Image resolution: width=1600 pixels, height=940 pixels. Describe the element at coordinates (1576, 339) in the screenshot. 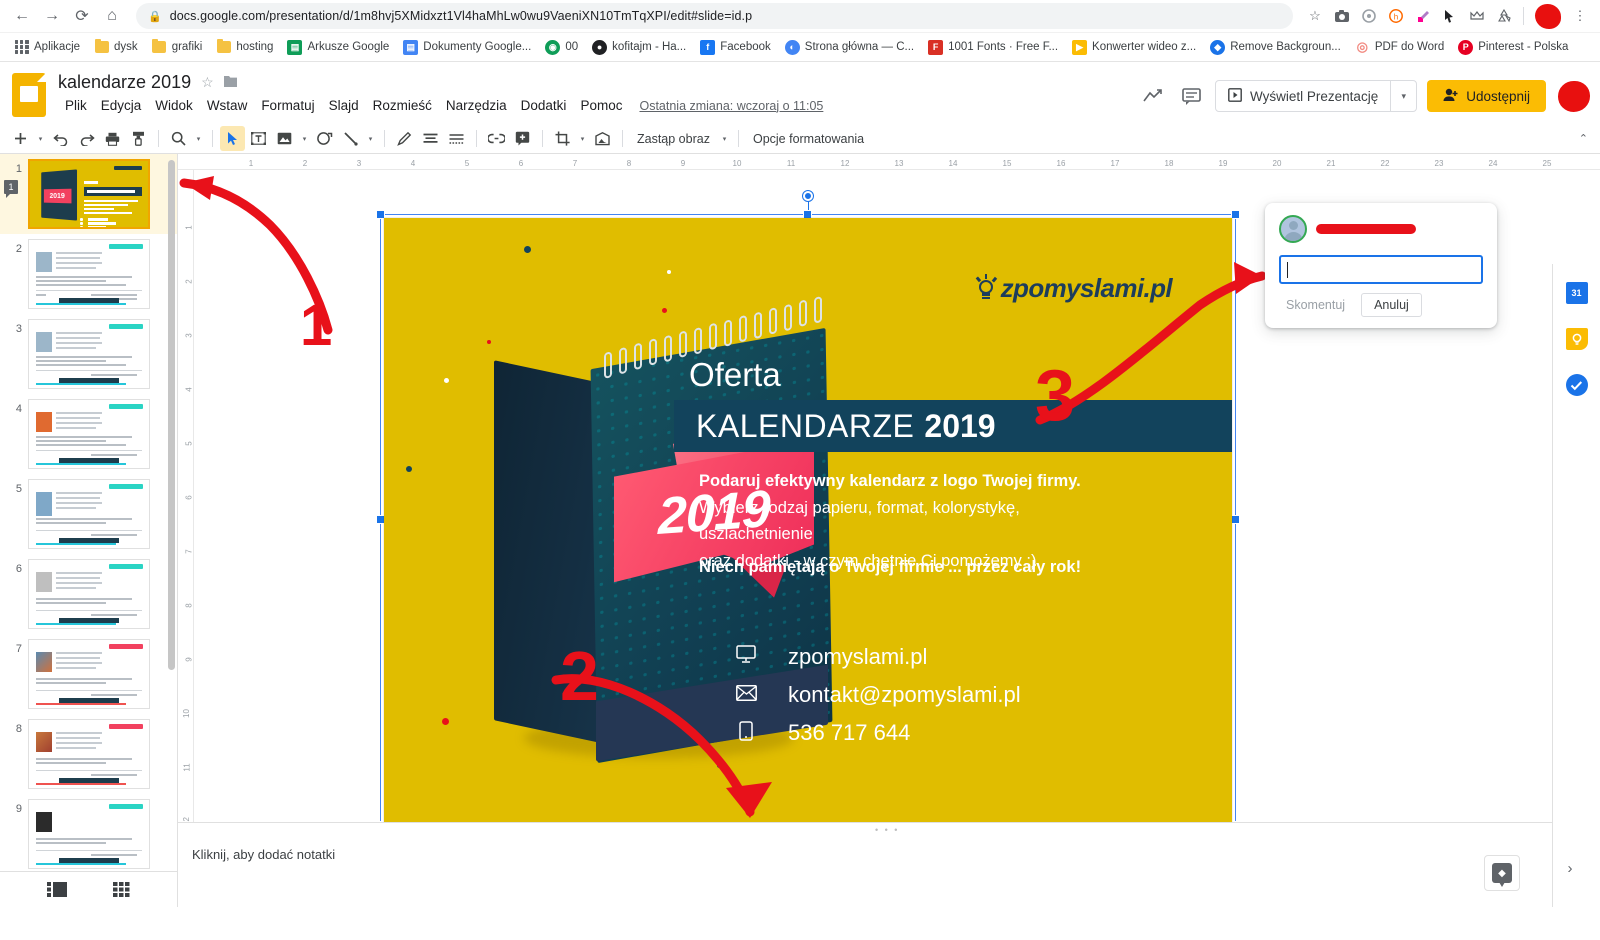

I see `google-keep-icon` at that location.